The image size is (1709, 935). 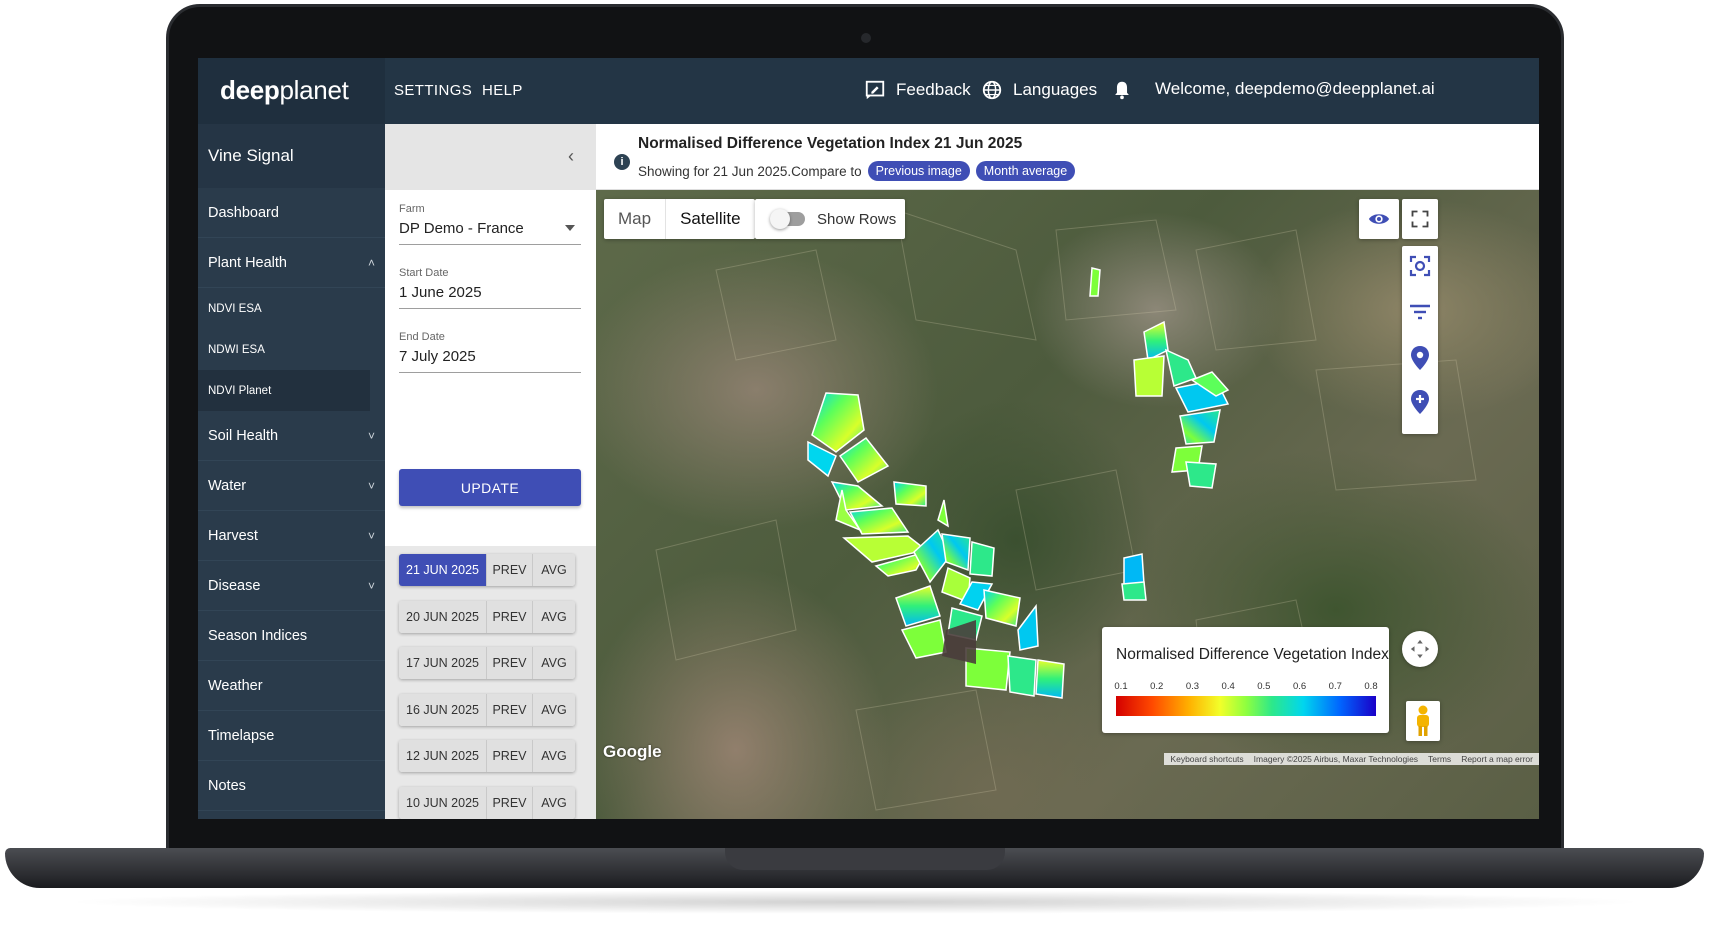 I want to click on feedback-button: Feedback, so click(x=917, y=90).